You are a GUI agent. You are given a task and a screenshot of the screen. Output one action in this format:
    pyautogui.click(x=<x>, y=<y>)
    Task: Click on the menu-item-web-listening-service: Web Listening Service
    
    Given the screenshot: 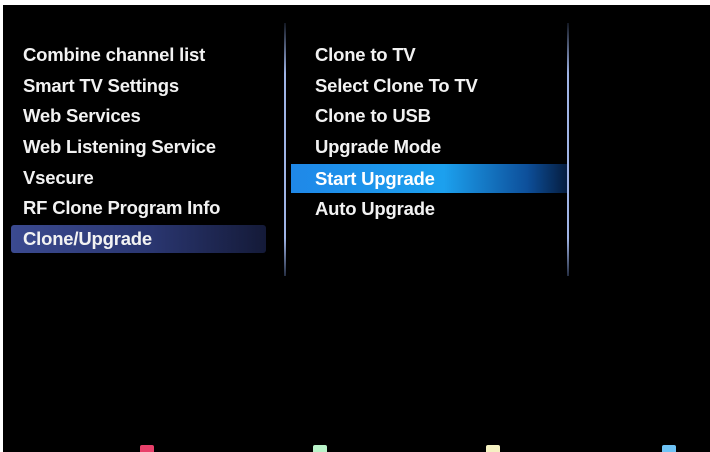 What is the action you would take?
    pyautogui.click(x=138, y=147)
    